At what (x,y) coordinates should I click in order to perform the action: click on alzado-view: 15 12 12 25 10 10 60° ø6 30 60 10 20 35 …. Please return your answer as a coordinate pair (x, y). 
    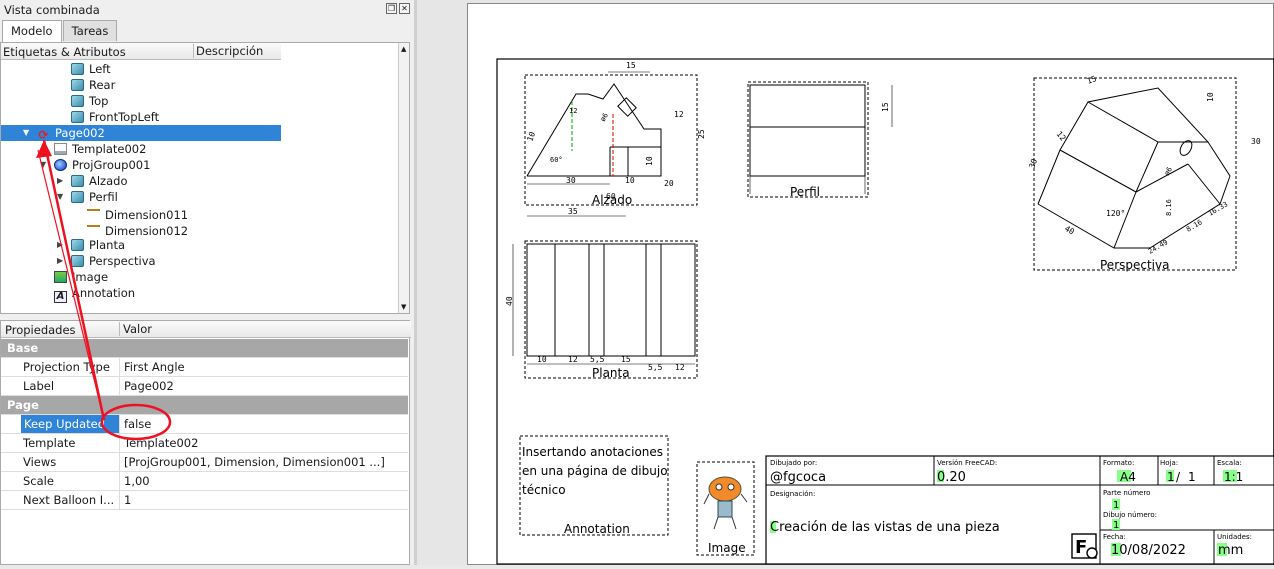
    Looking at the image, I should click on (615, 139).